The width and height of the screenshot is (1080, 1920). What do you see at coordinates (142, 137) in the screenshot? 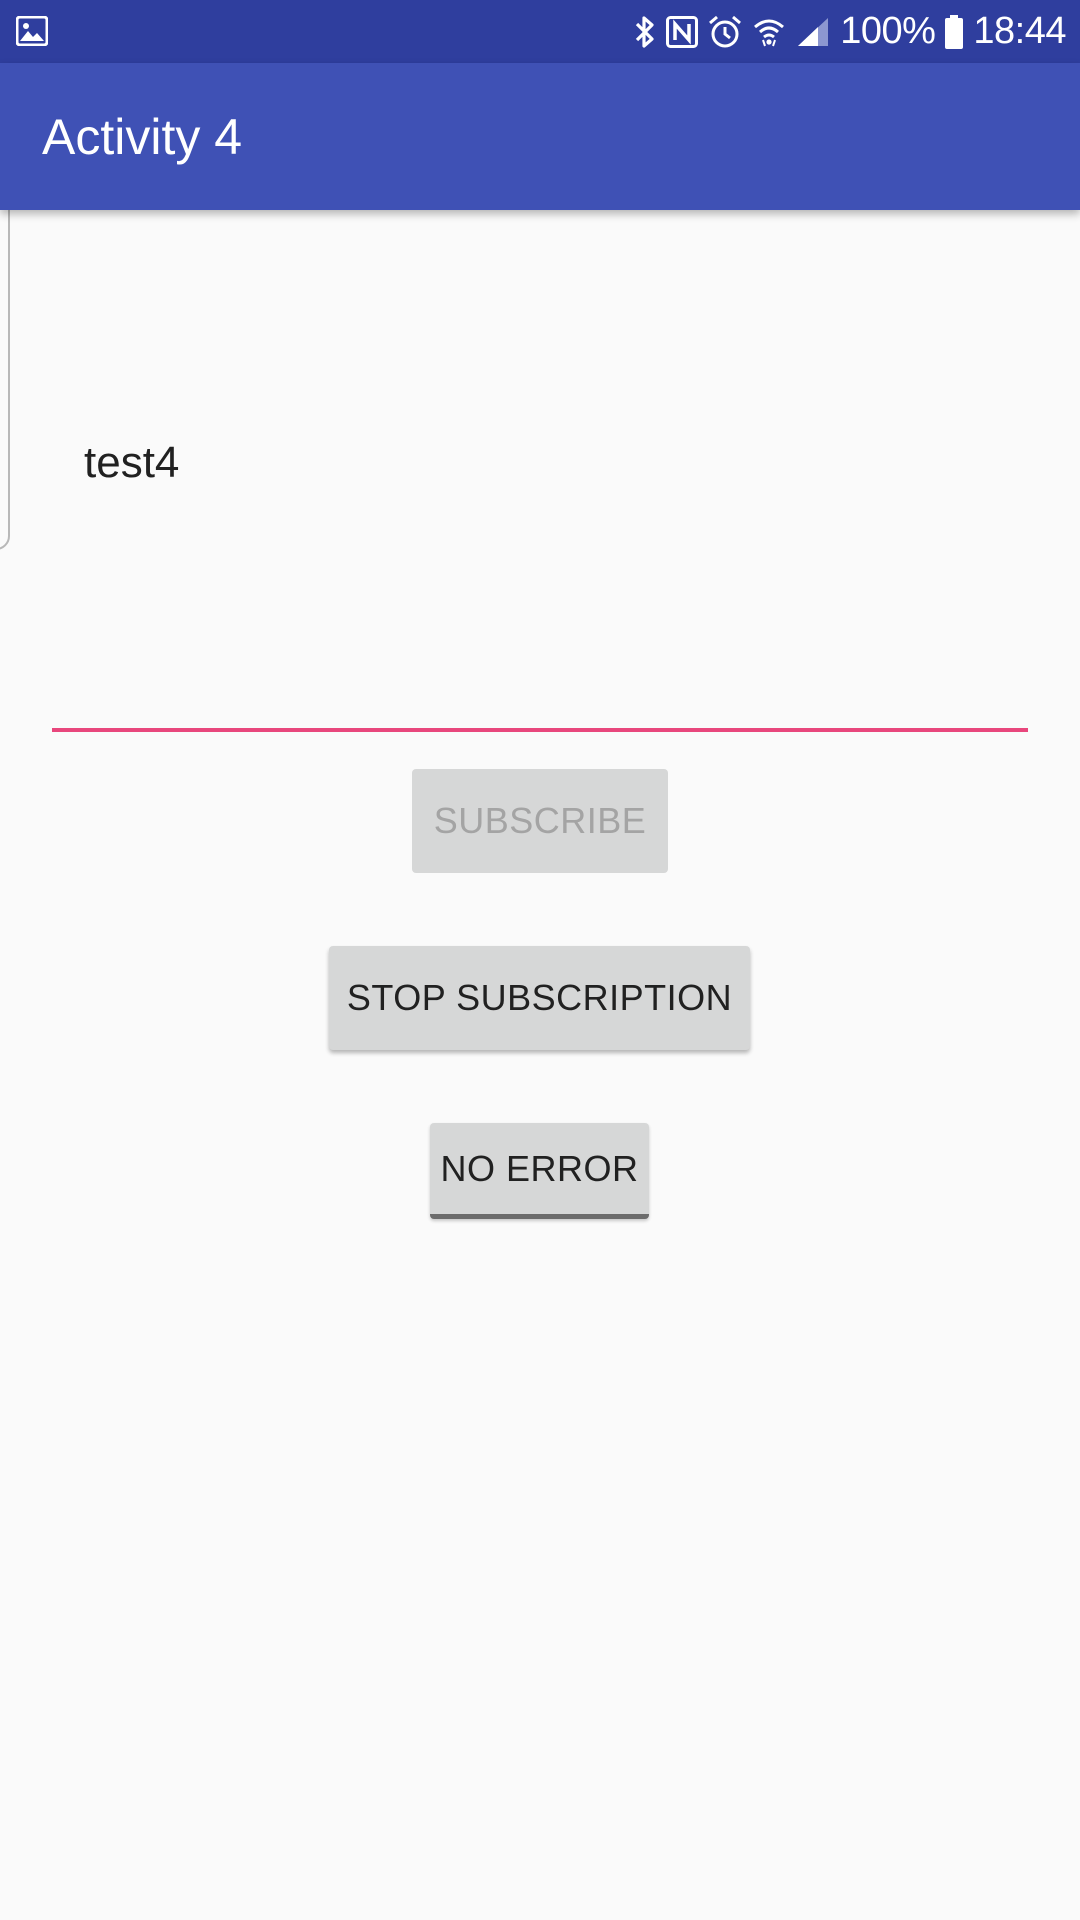
I see `app-title: Activity 4` at bounding box center [142, 137].